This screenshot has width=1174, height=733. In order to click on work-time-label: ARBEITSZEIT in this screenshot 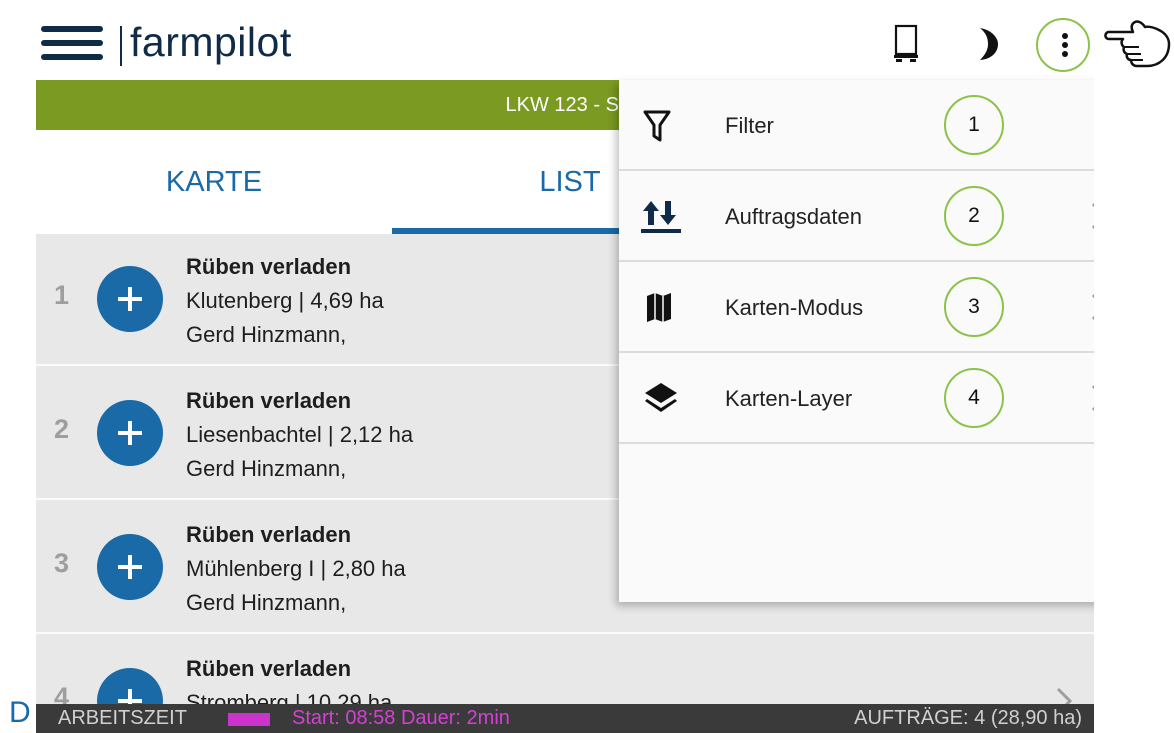, I will do `click(122, 718)`.